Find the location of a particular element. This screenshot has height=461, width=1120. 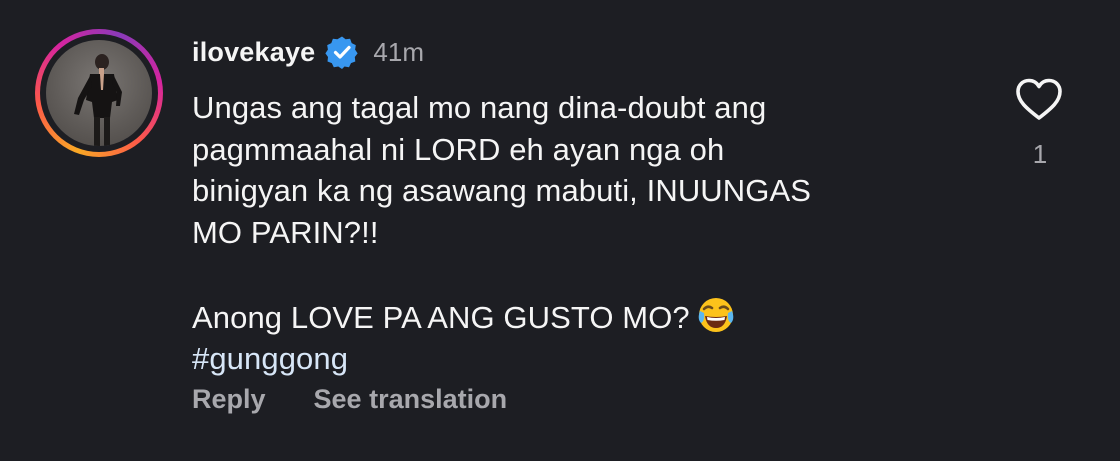

comment-actions: Reply See translation is located at coordinates (349, 399).